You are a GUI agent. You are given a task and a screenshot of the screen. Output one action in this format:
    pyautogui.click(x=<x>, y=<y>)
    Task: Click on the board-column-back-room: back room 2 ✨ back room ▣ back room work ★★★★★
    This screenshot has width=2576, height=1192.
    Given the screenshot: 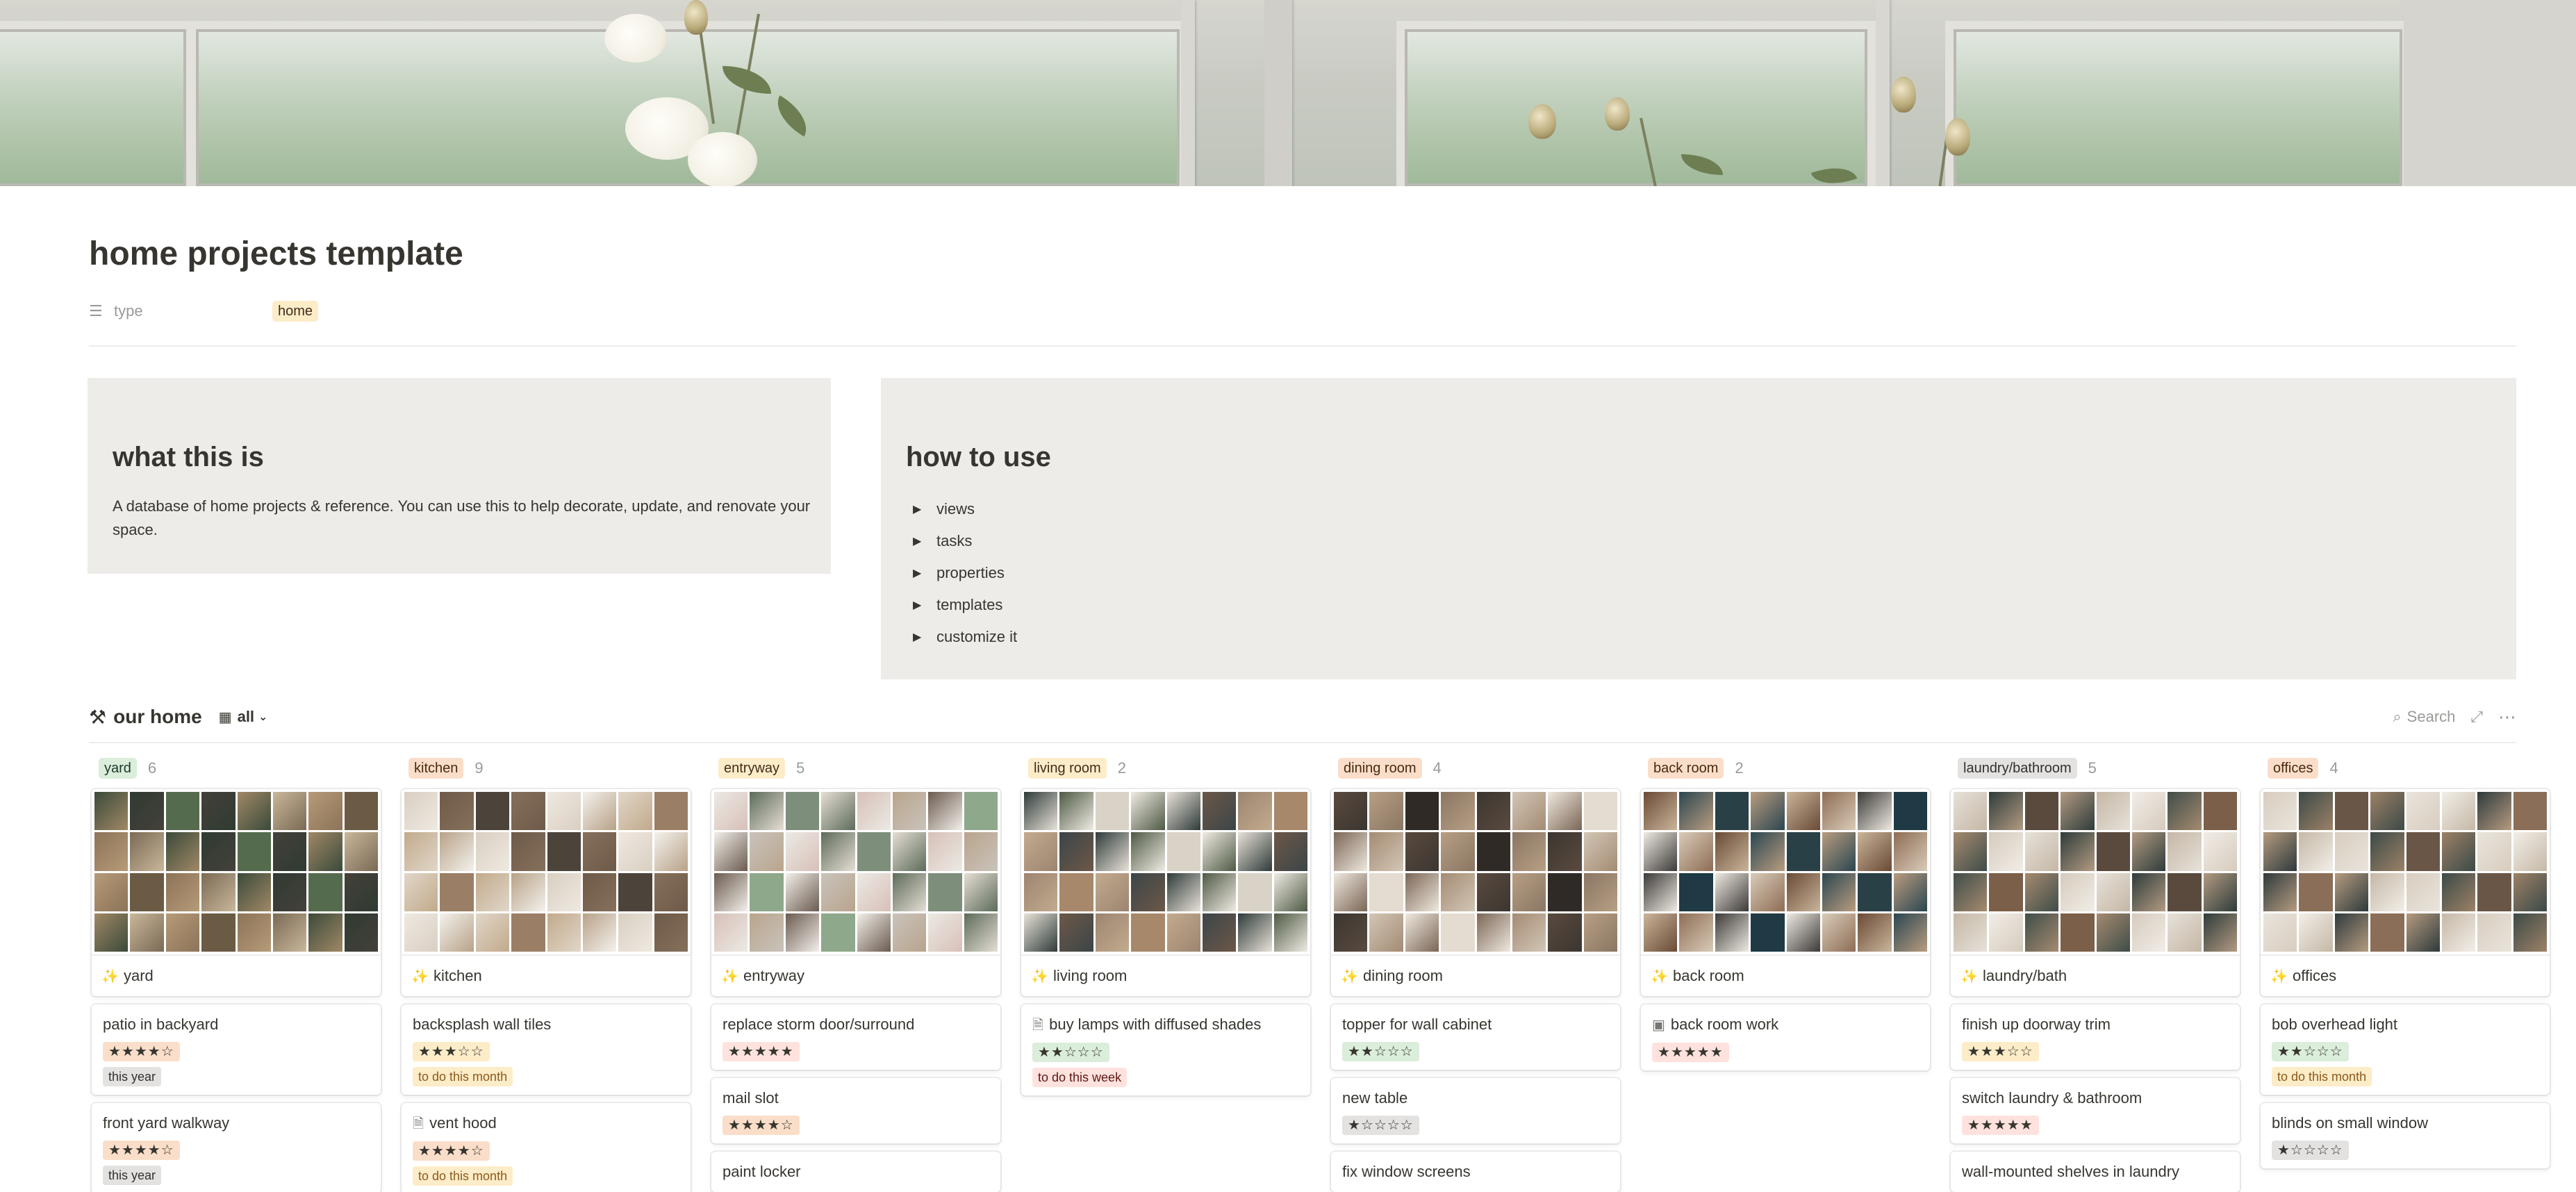 What is the action you would take?
    pyautogui.click(x=1786, y=913)
    